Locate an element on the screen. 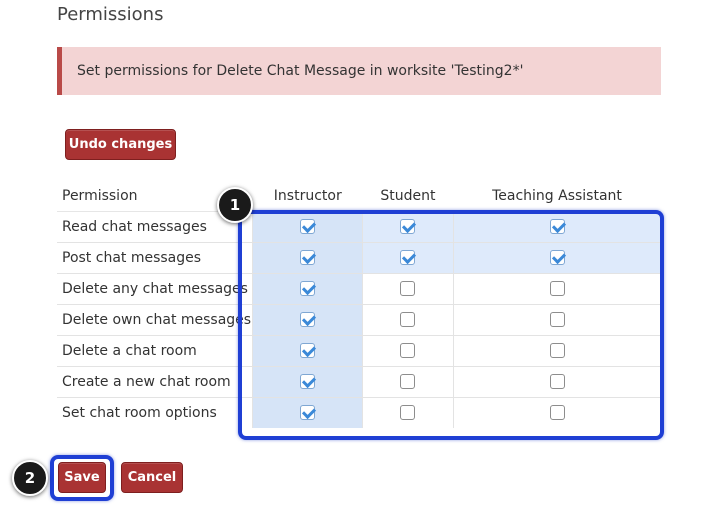 The image size is (711, 529). callout-badge-1: 1 is located at coordinates (235, 205).